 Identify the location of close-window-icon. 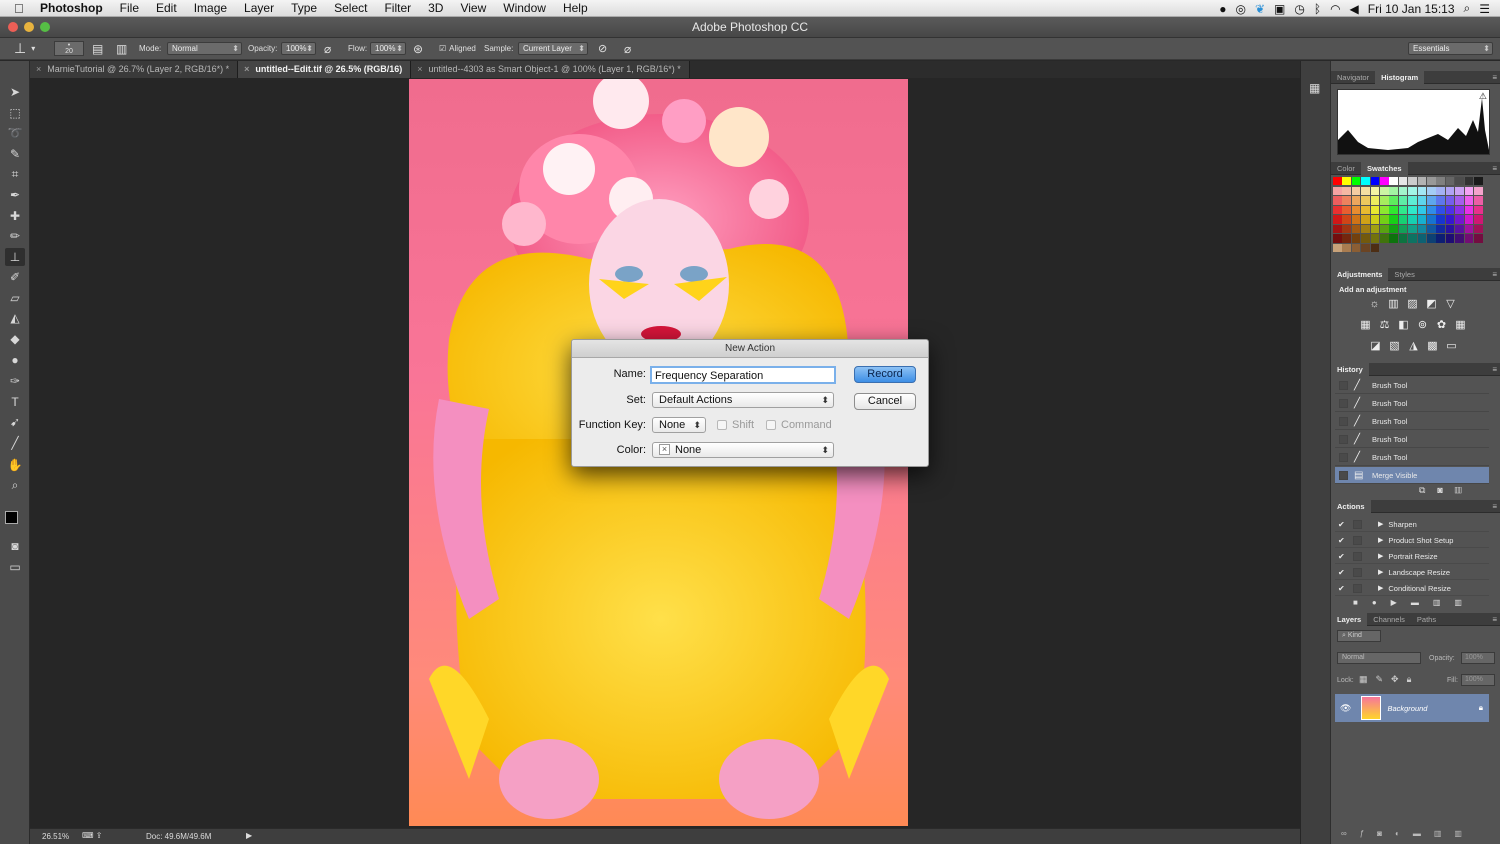
(13, 27).